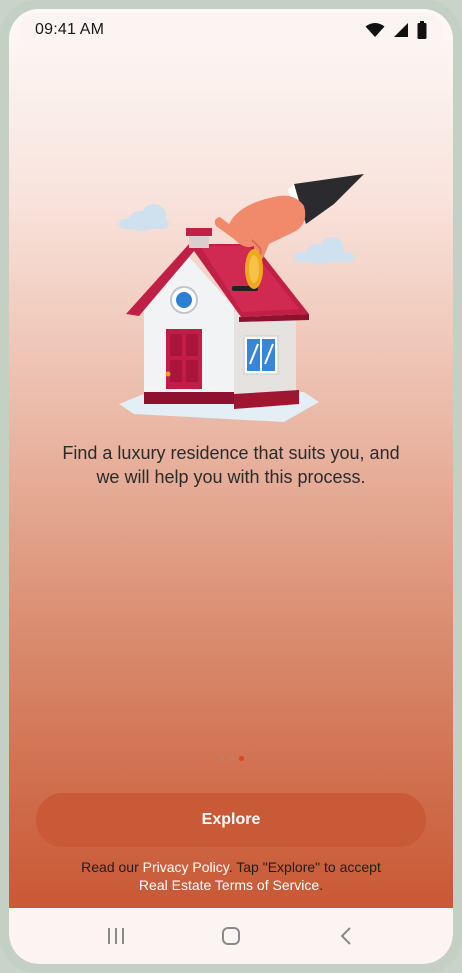 This screenshot has width=462, height=973. I want to click on recent-apps-icon, so click(116, 936).